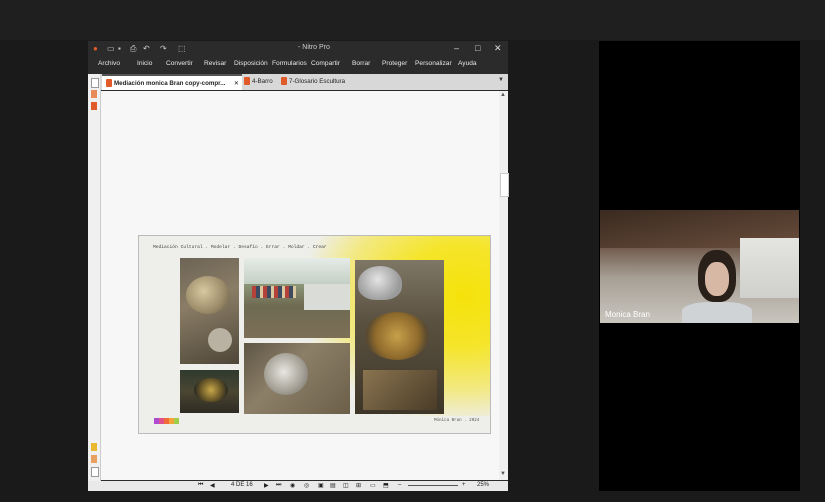  I want to click on ribbon-tab-archivo: Archivo, so click(109, 63).